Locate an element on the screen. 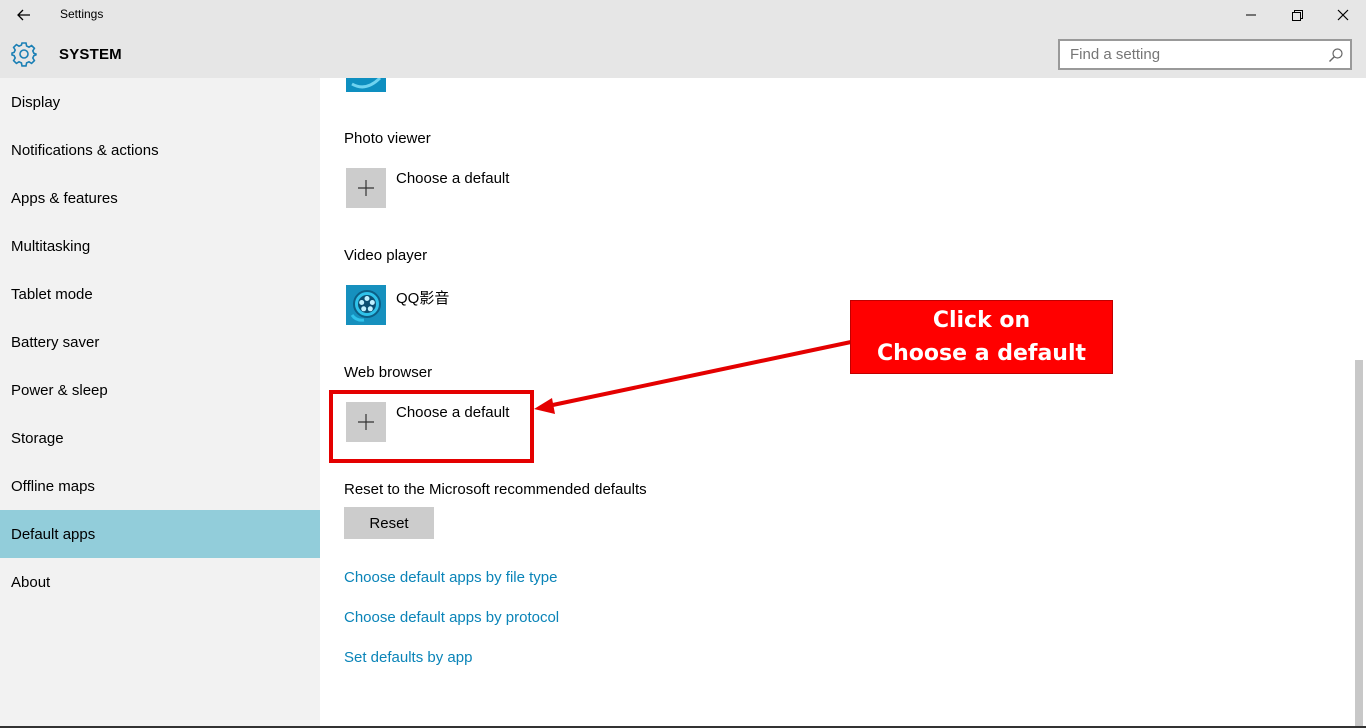  annotation-highlight-box is located at coordinates (431, 426).